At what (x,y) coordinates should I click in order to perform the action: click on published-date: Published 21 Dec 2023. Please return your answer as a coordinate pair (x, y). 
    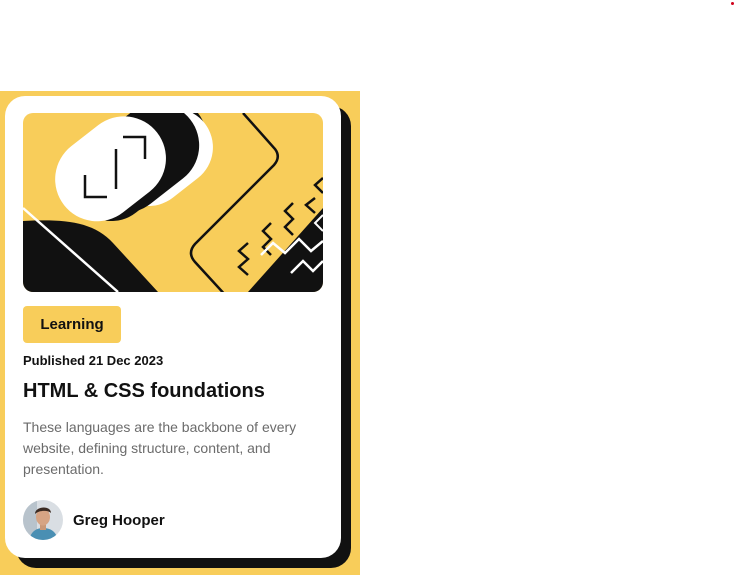
    Looking at the image, I should click on (93, 360).